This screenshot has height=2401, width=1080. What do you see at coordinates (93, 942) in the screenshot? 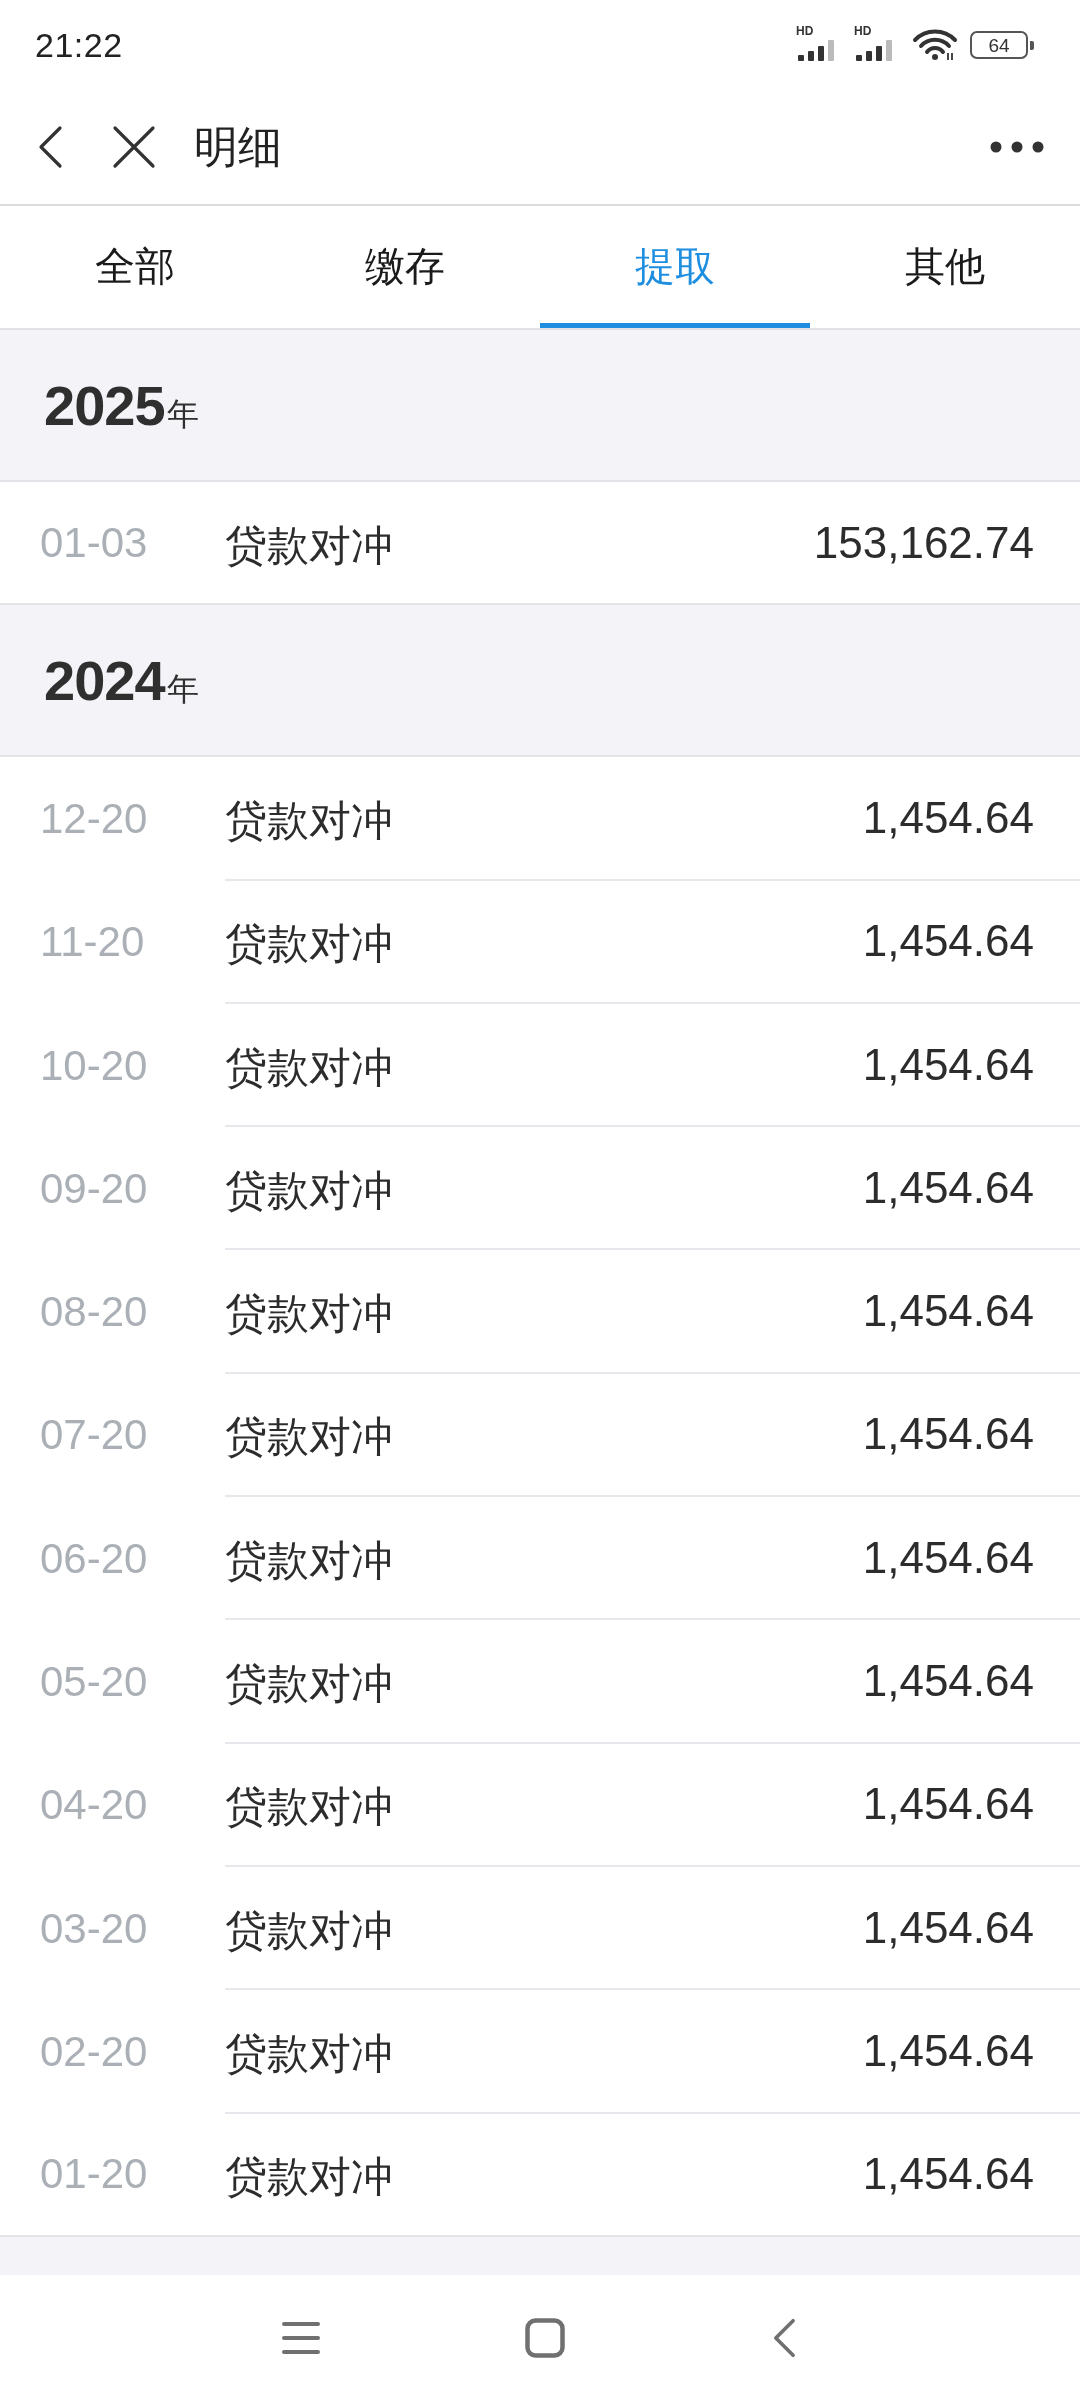
I see `transaction-date: 11-20` at bounding box center [93, 942].